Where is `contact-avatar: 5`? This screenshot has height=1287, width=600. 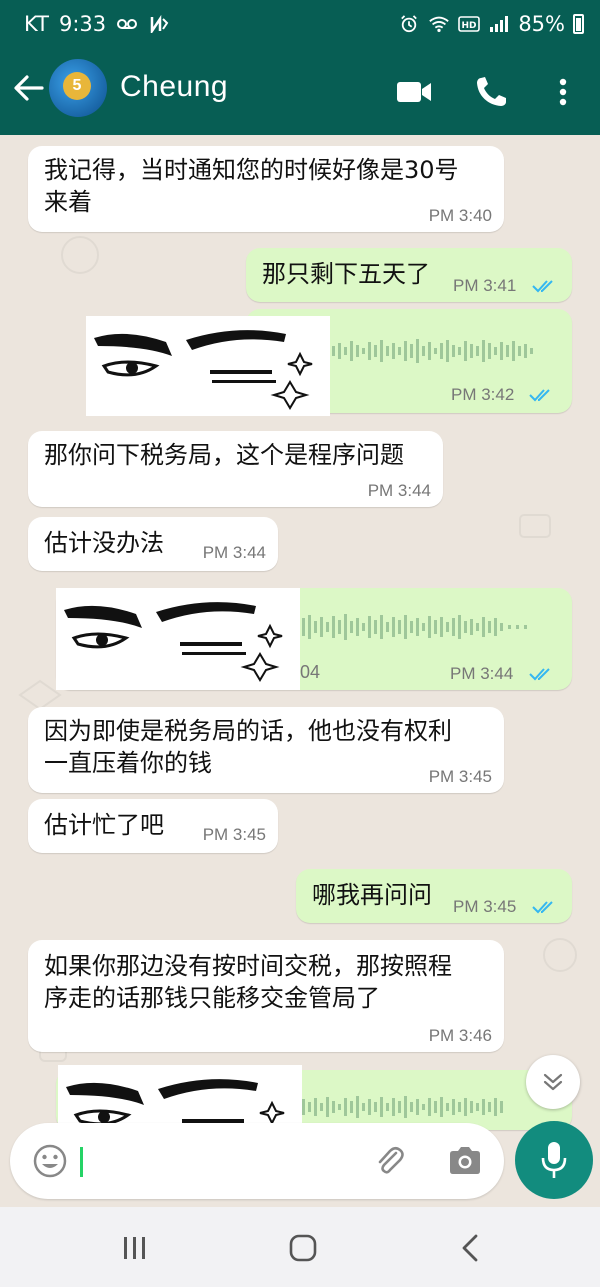
contact-avatar: 5 is located at coordinates (78, 88).